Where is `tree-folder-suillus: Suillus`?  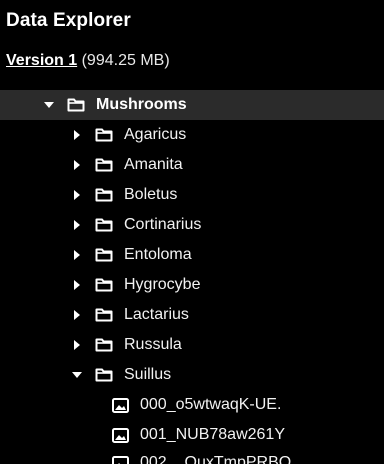
tree-folder-suillus: Suillus is located at coordinates (85, 375).